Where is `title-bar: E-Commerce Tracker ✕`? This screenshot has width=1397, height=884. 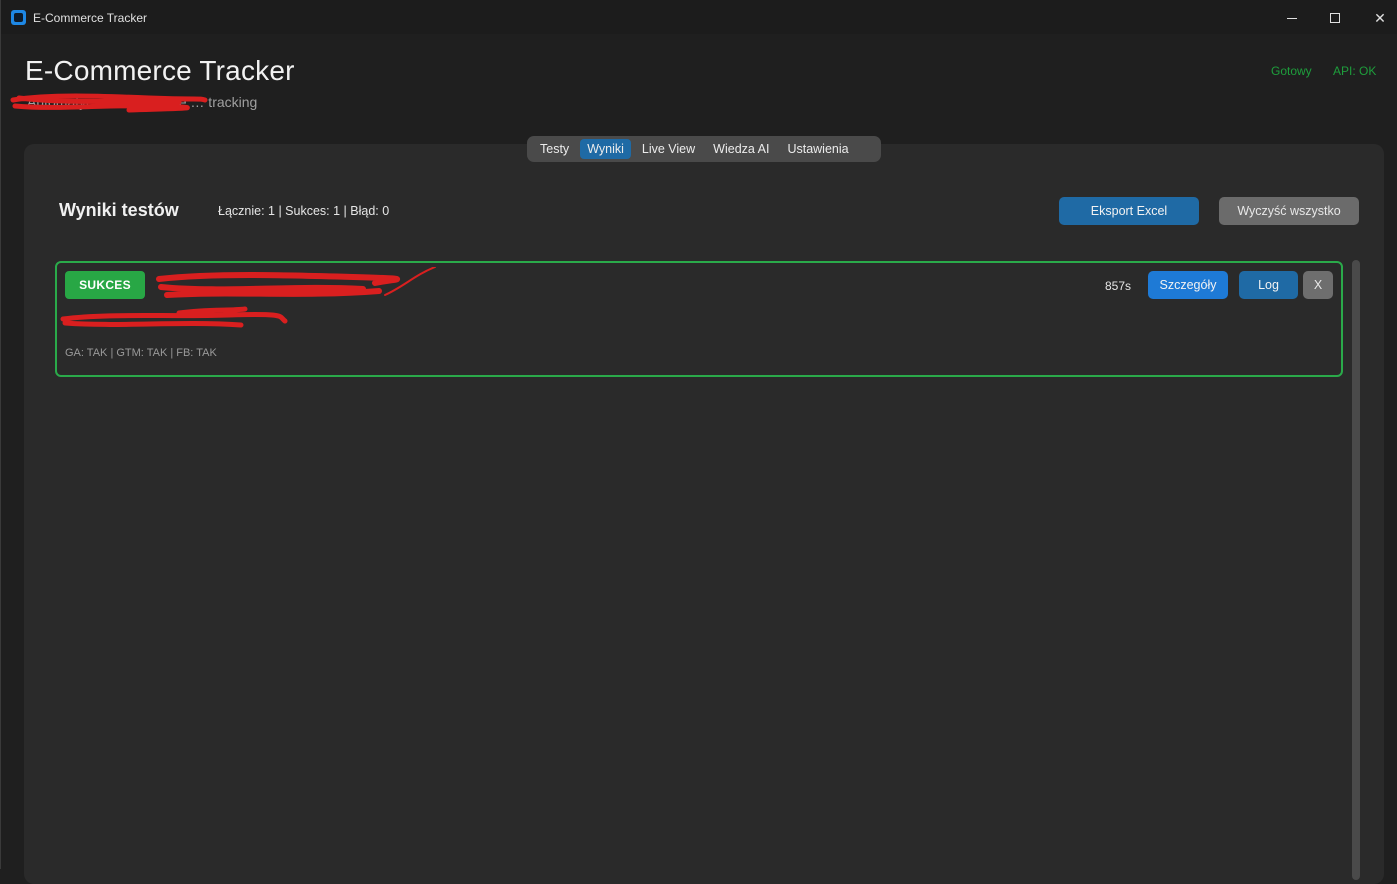
title-bar: E-Commerce Tracker ✕ is located at coordinates (699, 17).